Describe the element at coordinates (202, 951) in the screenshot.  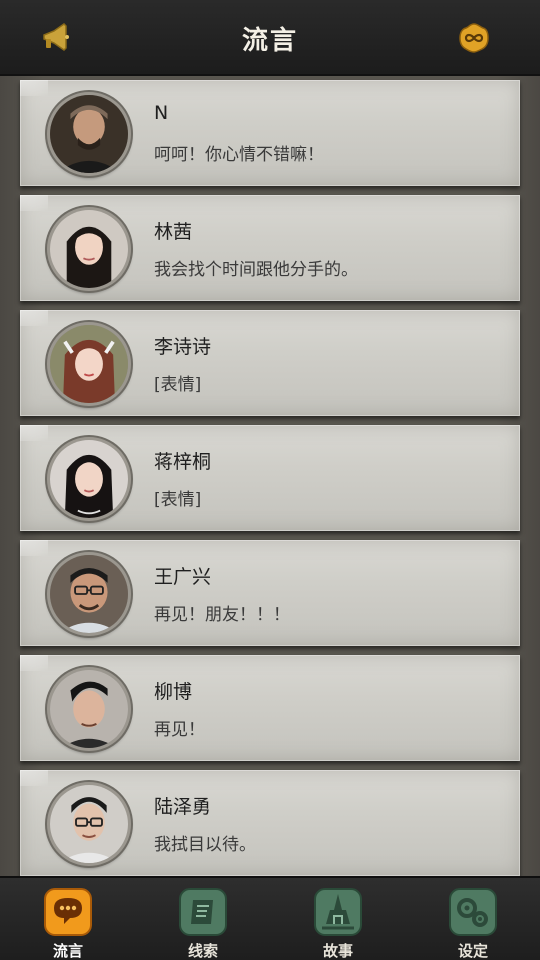
I see `nav-label: 线索` at that location.